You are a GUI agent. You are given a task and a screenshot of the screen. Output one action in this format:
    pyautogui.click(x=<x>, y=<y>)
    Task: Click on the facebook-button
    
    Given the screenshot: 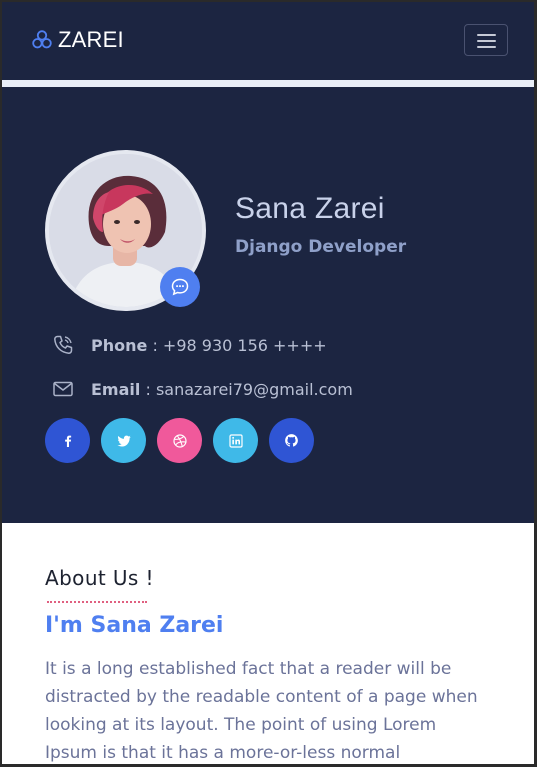 What is the action you would take?
    pyautogui.click(x=67, y=440)
    